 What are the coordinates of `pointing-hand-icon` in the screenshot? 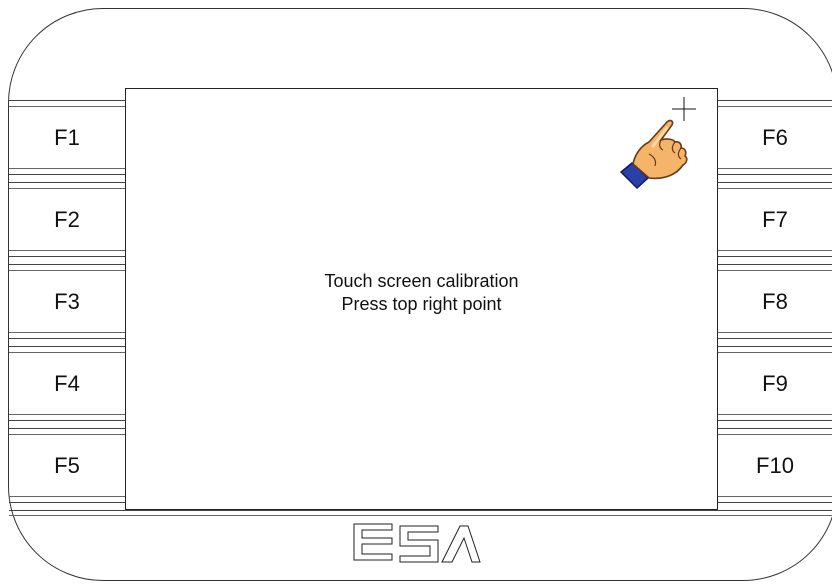 It's located at (653, 154).